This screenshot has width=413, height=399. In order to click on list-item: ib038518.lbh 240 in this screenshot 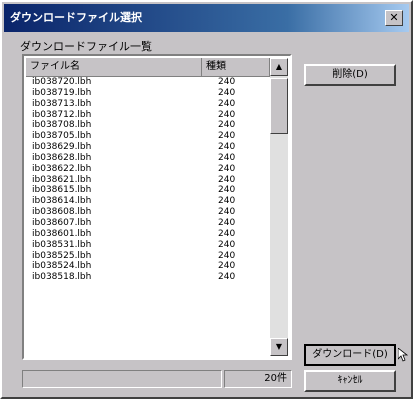, I will do `click(148, 277)`.